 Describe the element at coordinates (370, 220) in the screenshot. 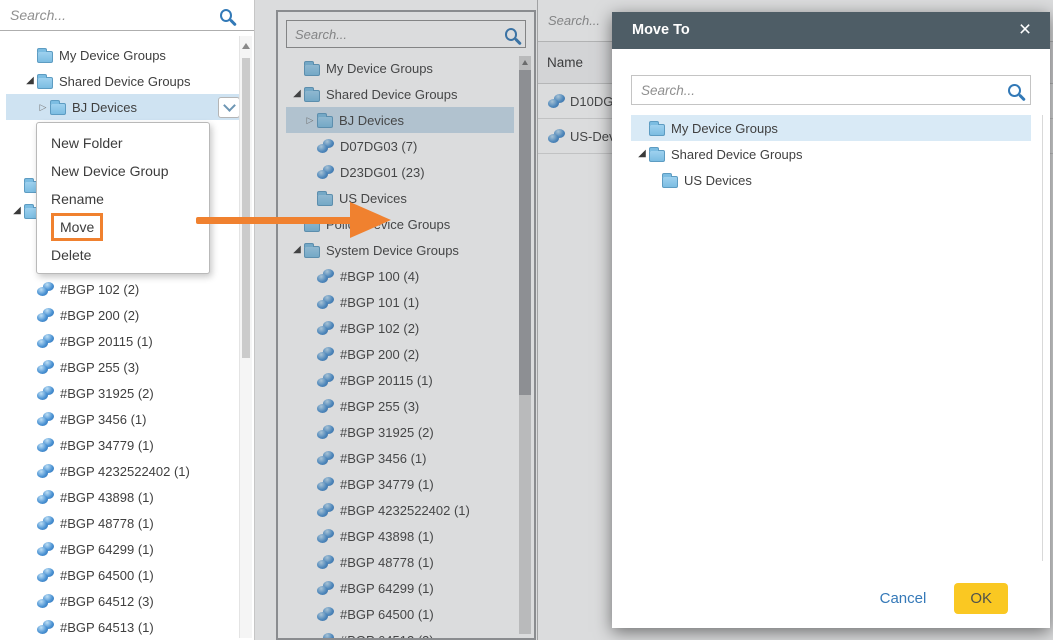

I see `annotation-arrow-head` at that location.